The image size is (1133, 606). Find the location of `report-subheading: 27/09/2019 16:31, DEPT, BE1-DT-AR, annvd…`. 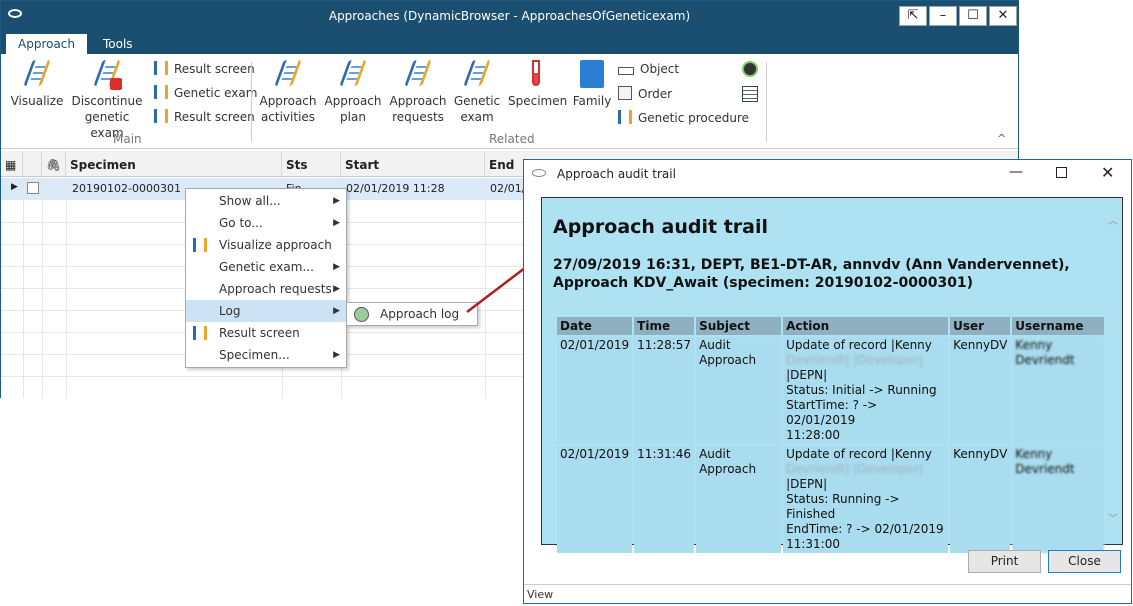

report-subheading: 27/09/2019 16:31, DEPT, BE1-DT-AR, annvd… is located at coordinates (811, 274).